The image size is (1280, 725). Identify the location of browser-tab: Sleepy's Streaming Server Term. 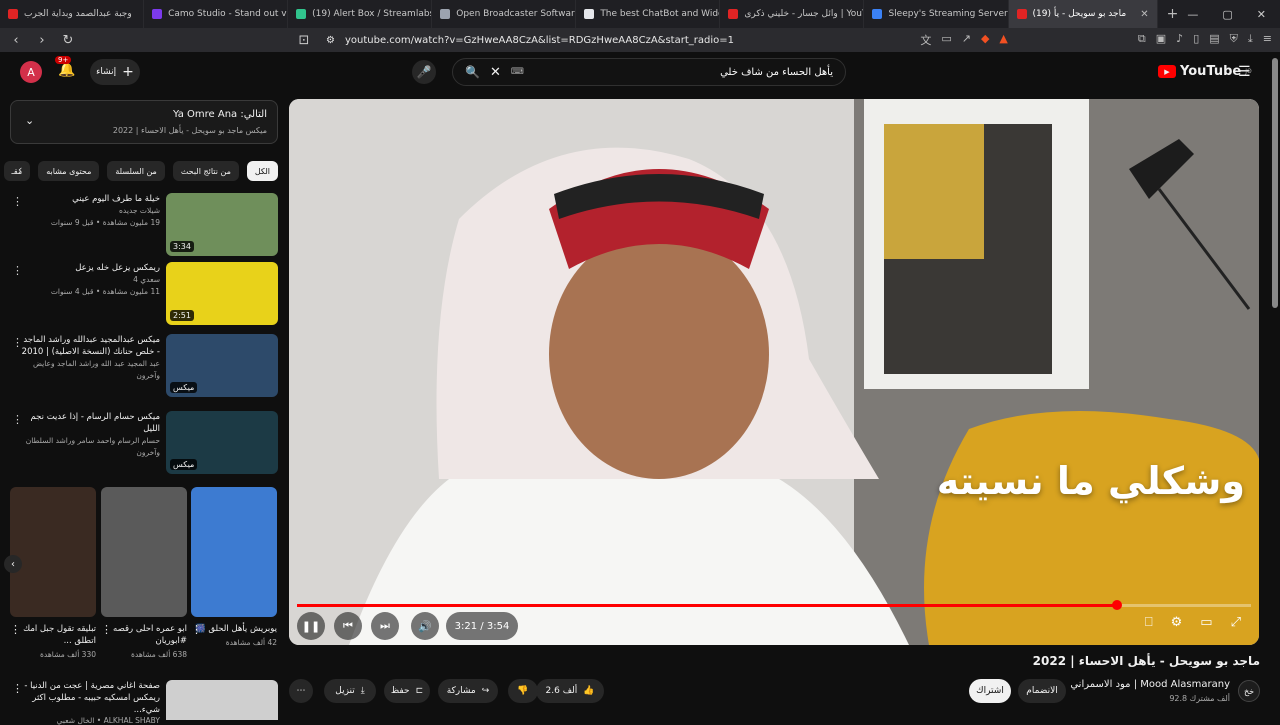
(936, 14).